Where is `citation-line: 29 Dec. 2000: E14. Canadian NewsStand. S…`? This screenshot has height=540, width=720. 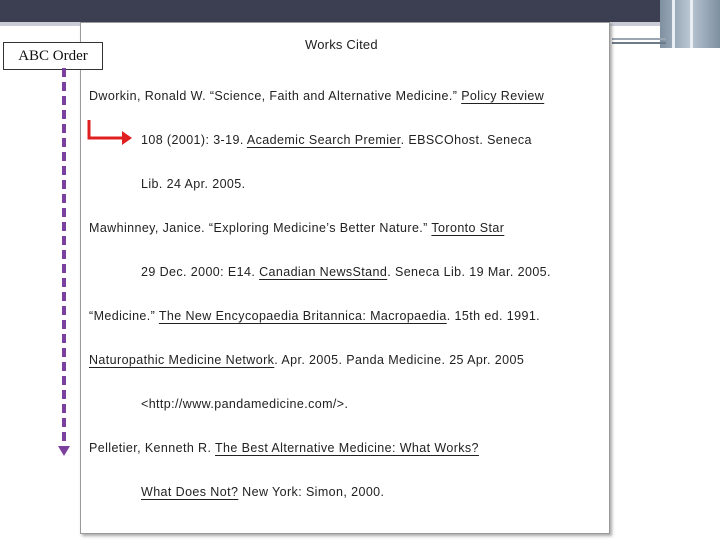 citation-line: 29 Dec. 2000: E14. Canadian NewsStand. S… is located at coordinates (346, 272).